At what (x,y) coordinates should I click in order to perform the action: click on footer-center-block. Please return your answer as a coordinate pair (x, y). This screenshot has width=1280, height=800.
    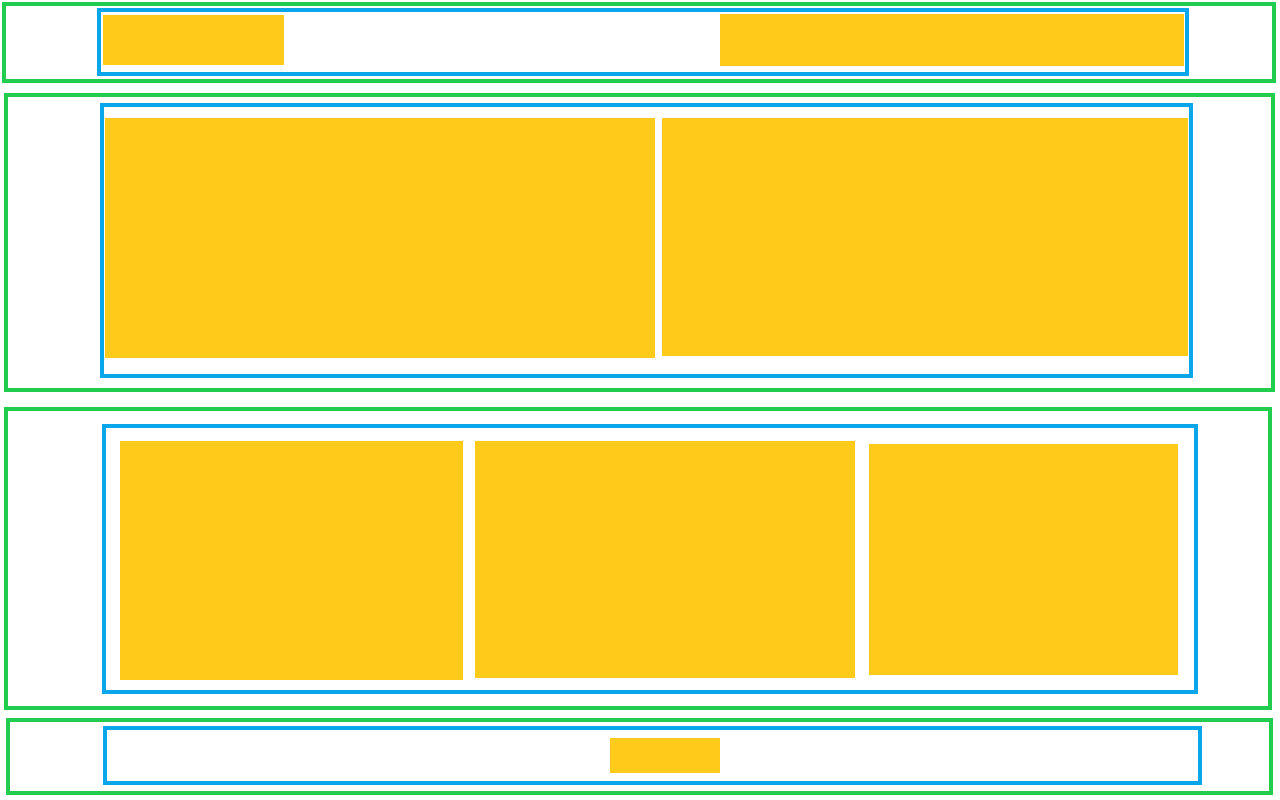
    Looking at the image, I should click on (665, 755).